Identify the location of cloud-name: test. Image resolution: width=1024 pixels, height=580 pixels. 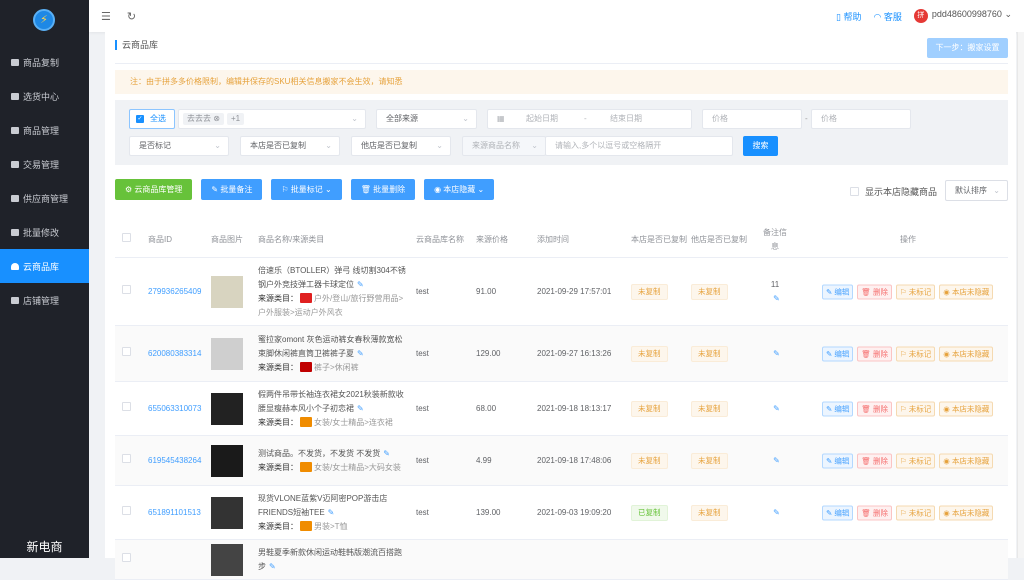
(422, 291).